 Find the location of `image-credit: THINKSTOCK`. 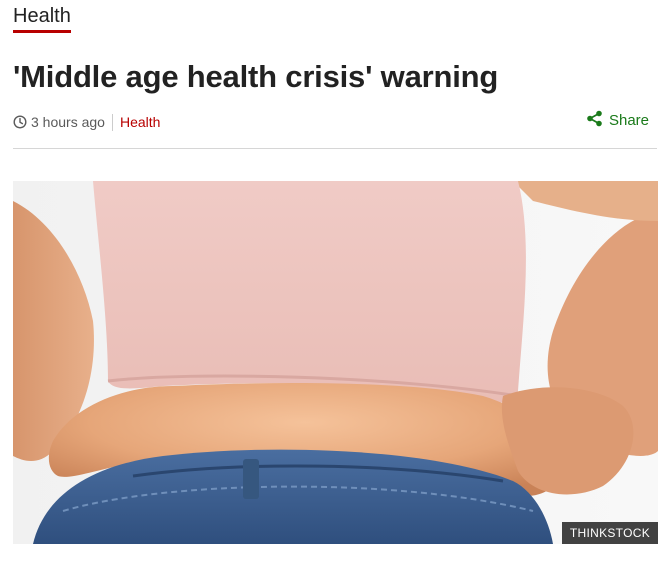

image-credit: THINKSTOCK is located at coordinates (609, 533).